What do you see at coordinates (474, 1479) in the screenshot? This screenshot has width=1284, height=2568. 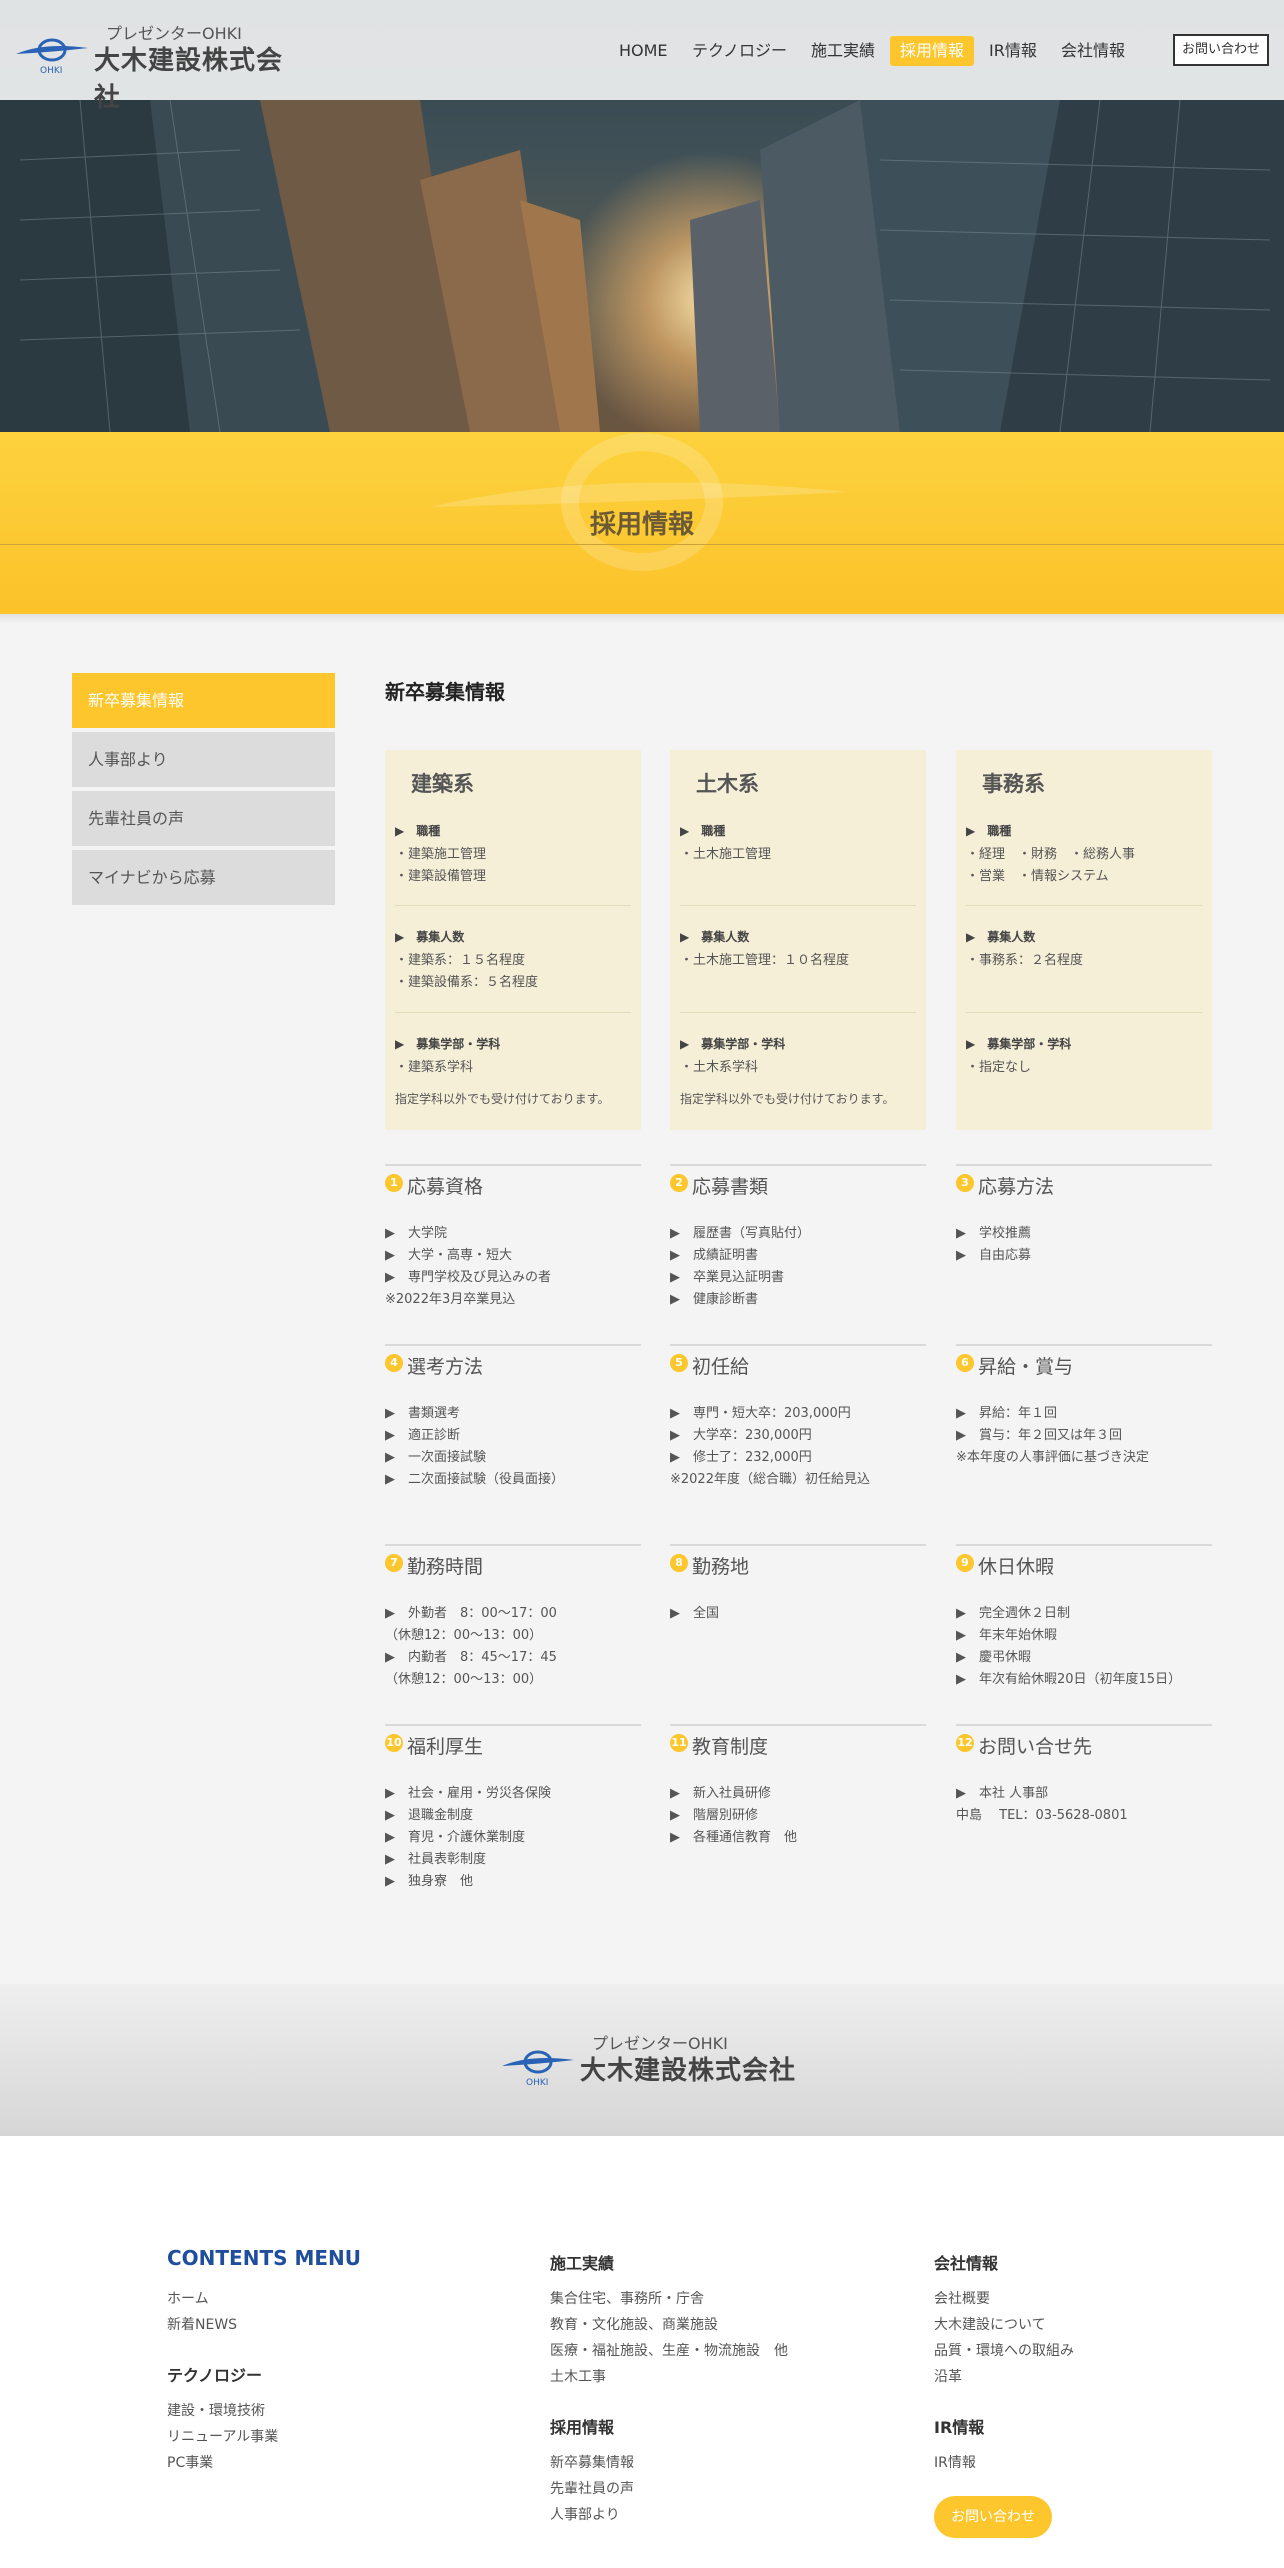 I see `requirement-line: ▶ 二次面接試験（役員面接）` at bounding box center [474, 1479].